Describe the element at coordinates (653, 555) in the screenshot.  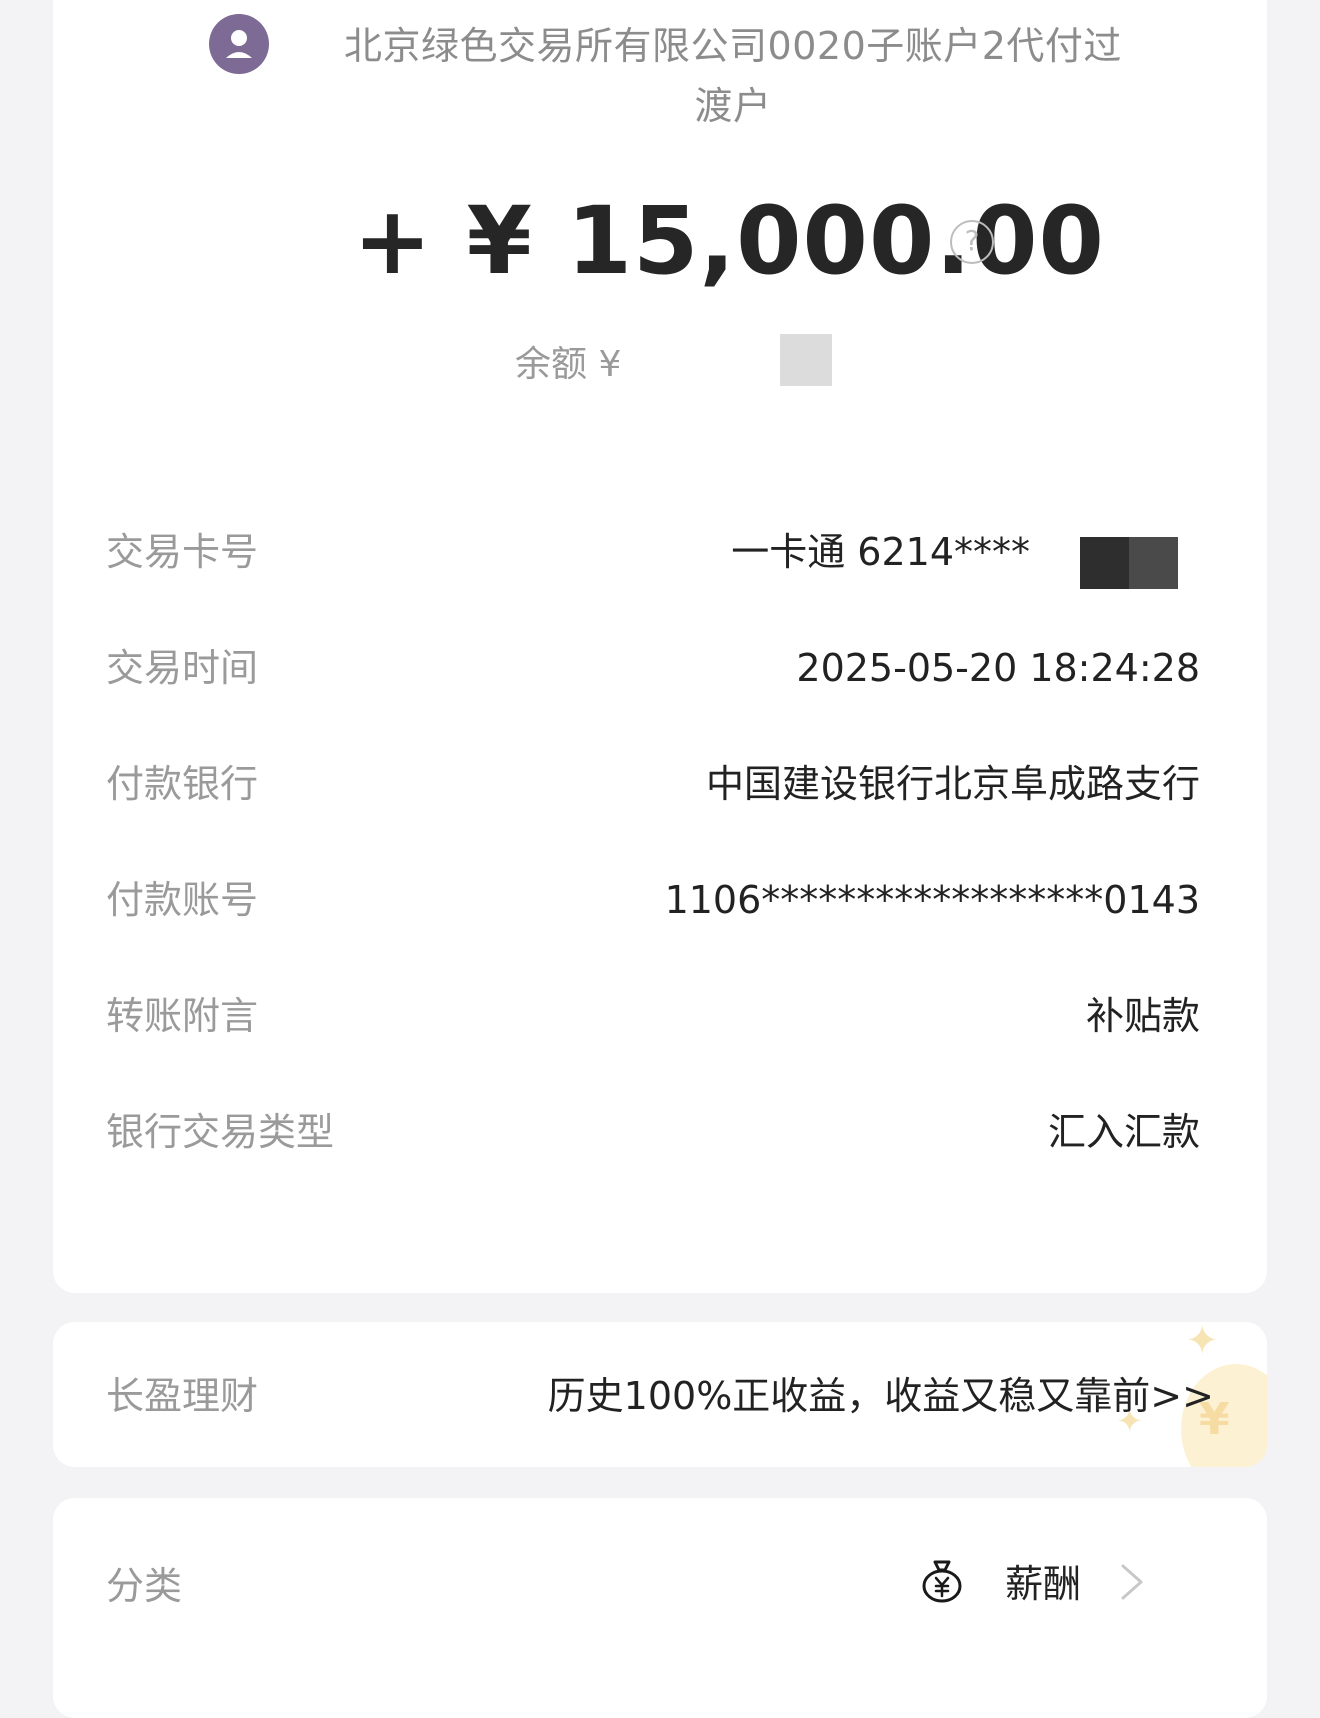
I see `detail-row-card-number: 交易卡号 一卡通 6214****` at that location.